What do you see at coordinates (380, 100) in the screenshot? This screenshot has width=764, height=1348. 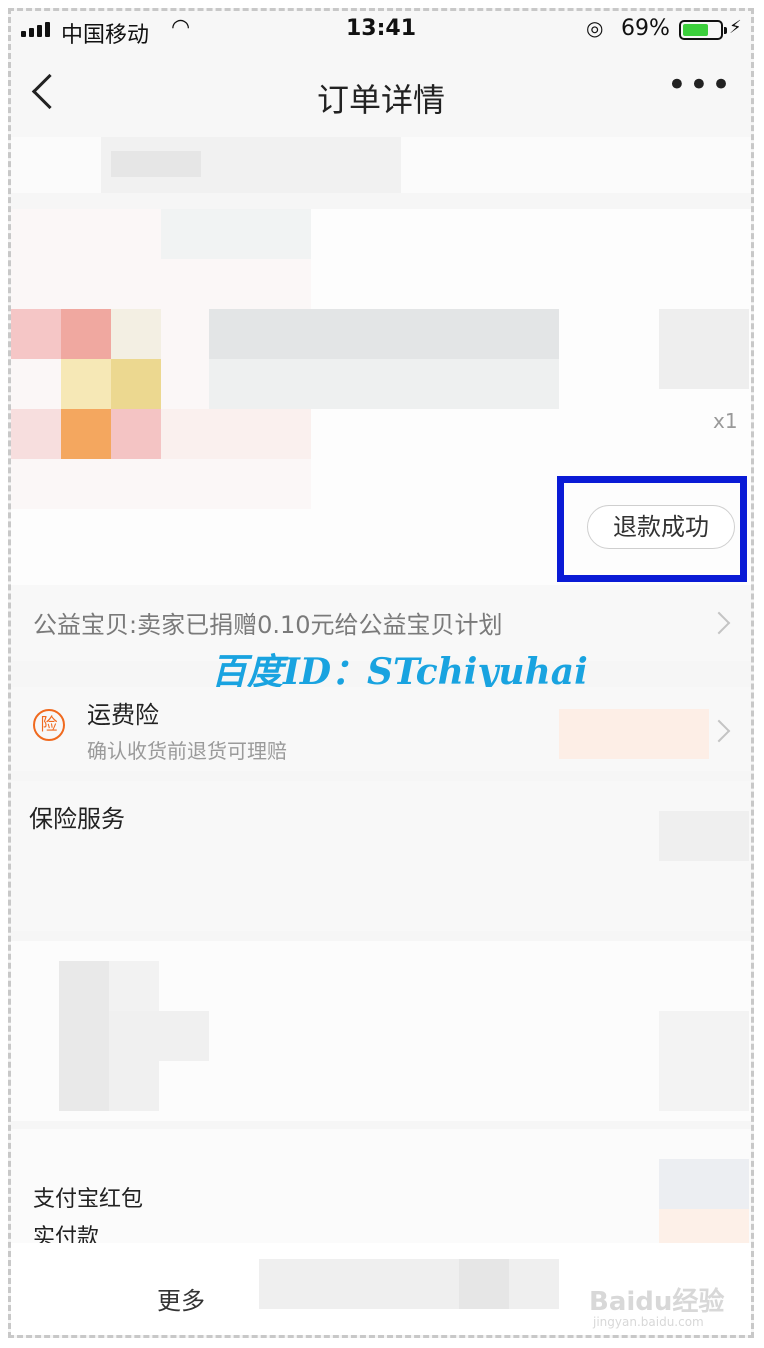 I see `page-title: 订单详情` at bounding box center [380, 100].